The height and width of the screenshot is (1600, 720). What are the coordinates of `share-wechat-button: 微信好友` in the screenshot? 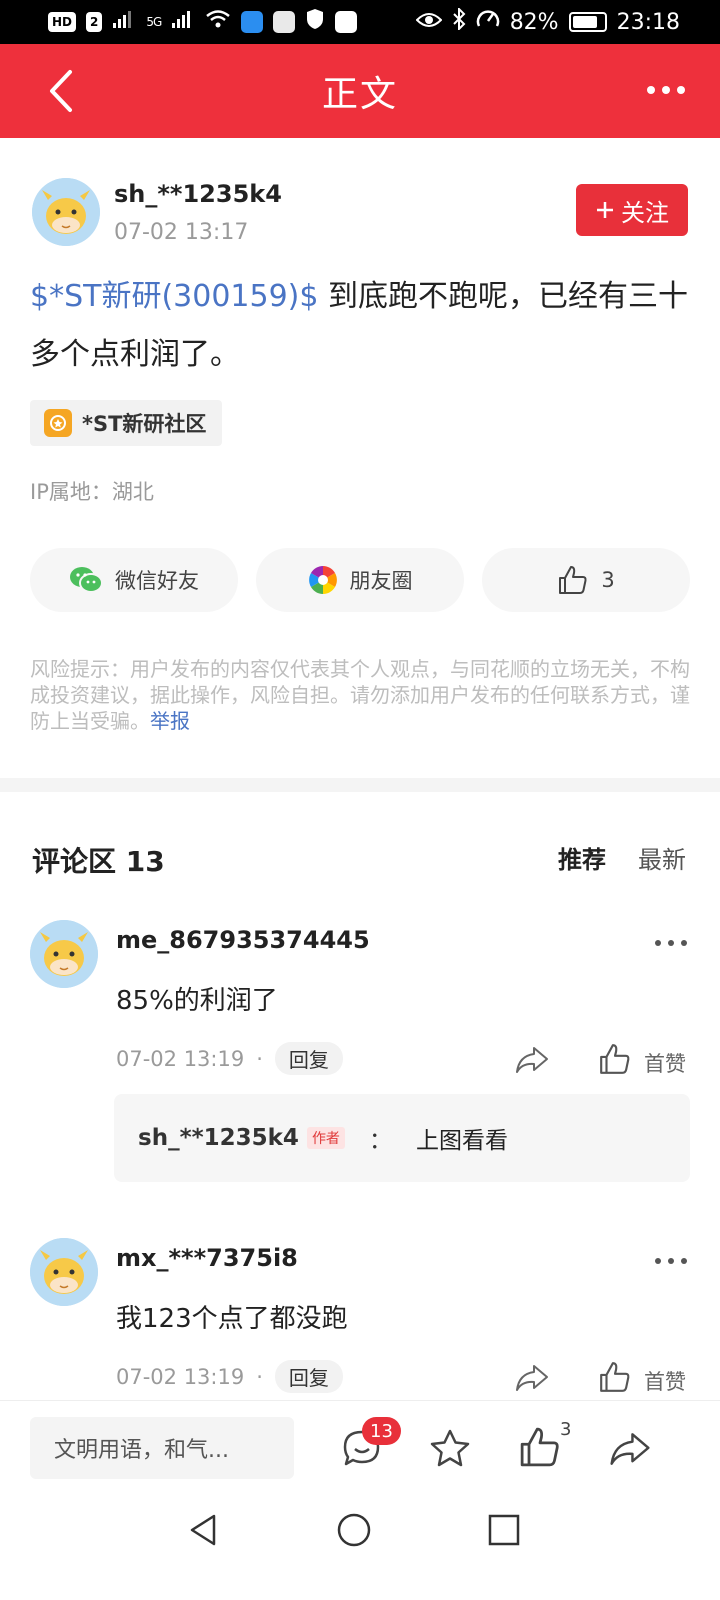 It's located at (134, 580).